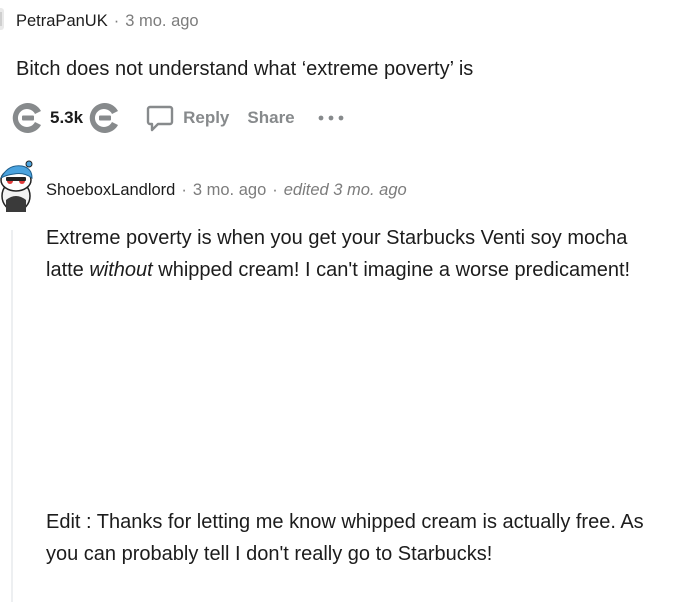 The height and width of the screenshot is (602, 700). I want to click on reply-button: Reply, so click(187, 118).